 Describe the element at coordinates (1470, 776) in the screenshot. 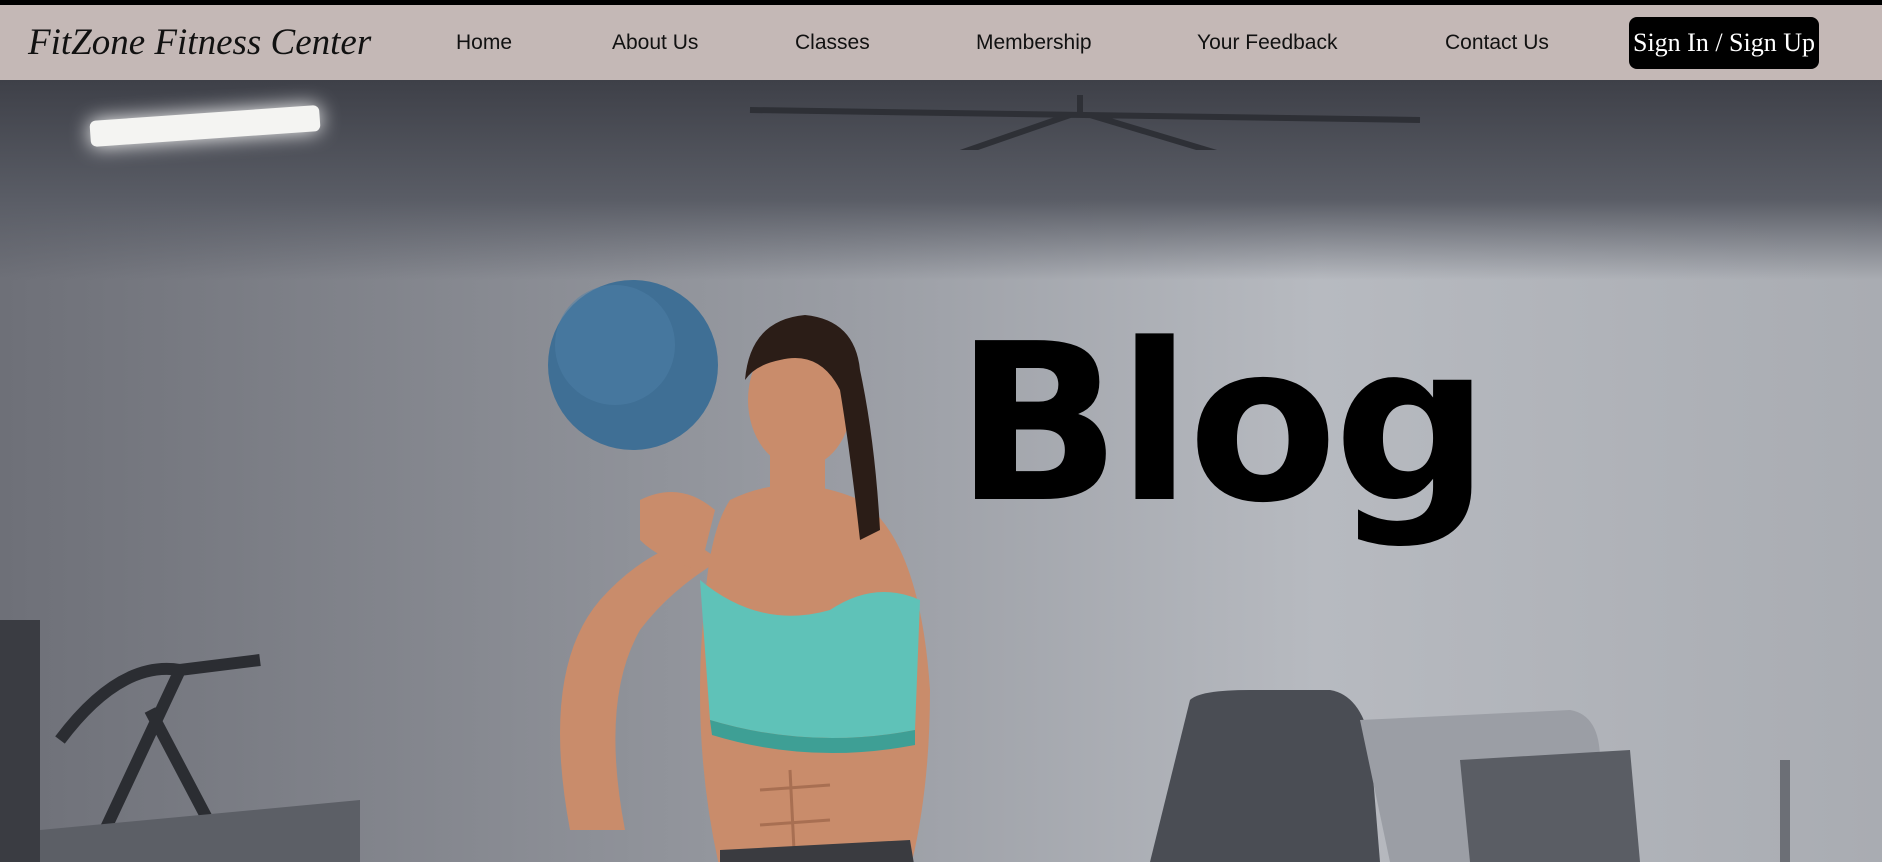

I see `gym-equipment-right-image` at that location.